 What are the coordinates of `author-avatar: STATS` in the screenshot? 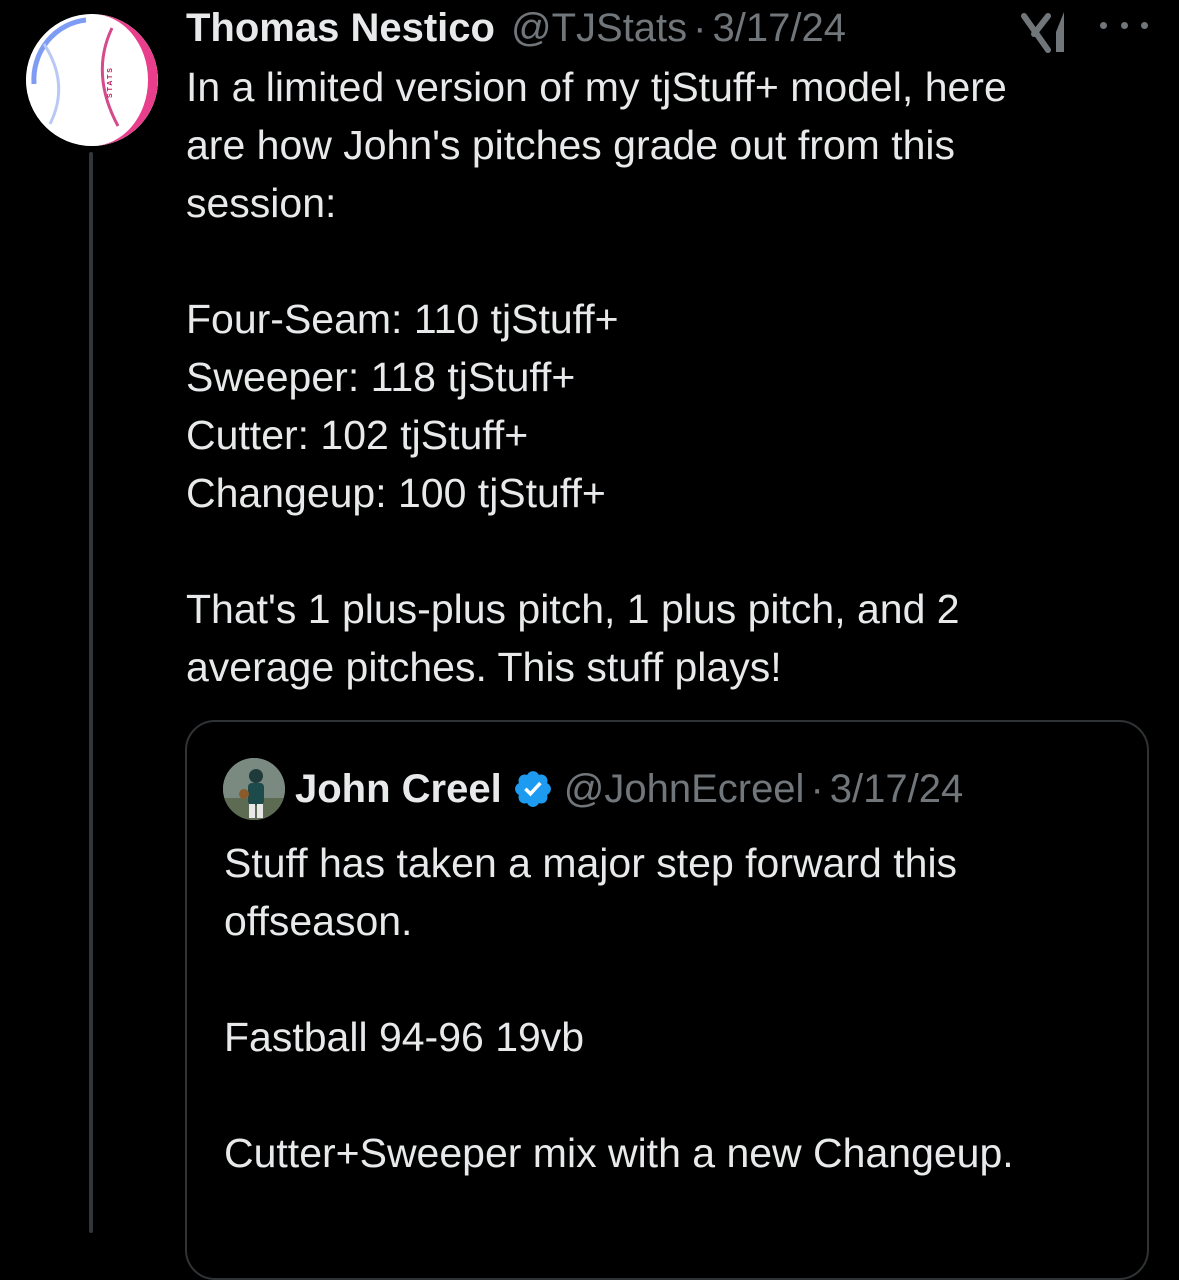 It's located at (92, 80).